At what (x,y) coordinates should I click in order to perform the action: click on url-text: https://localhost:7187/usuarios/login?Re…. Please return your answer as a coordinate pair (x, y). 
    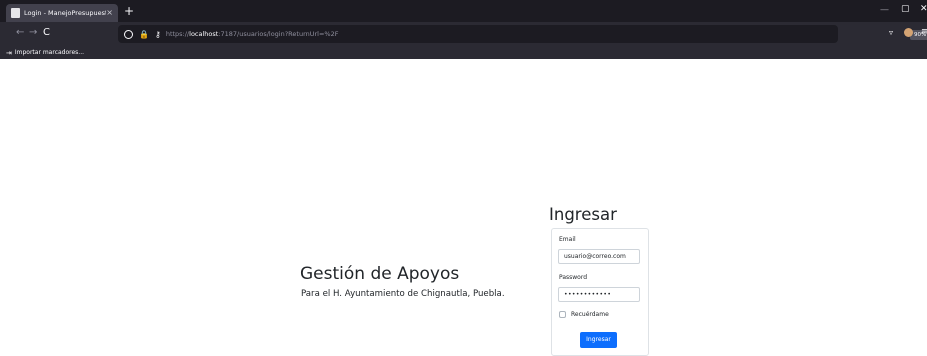
    Looking at the image, I should click on (252, 34).